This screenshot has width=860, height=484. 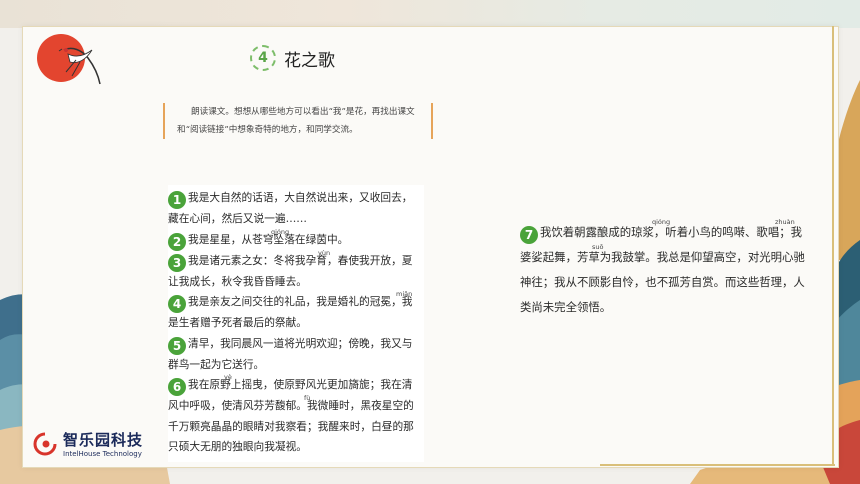 I want to click on lesson-title: 4 花之歌, so click(x=292, y=58).